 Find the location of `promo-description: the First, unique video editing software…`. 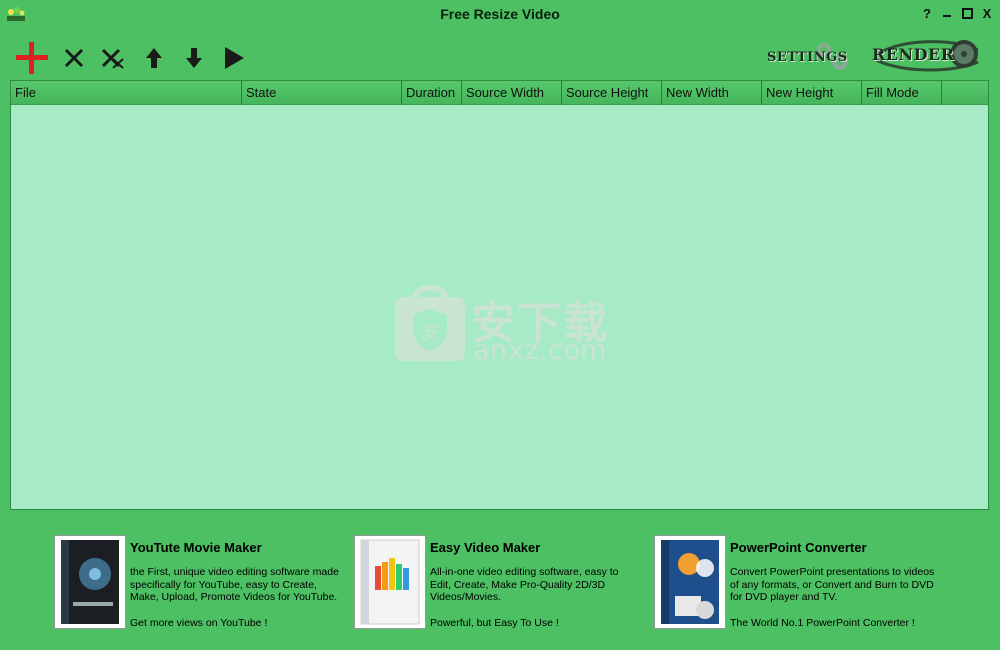

promo-description: the First, unique video editing software… is located at coordinates (234, 585).